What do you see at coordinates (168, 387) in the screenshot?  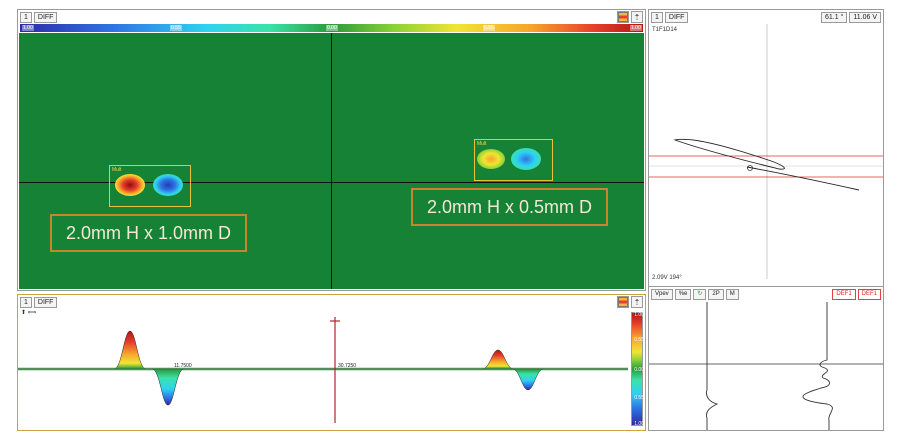 I see `left-negative-lobe` at bounding box center [168, 387].